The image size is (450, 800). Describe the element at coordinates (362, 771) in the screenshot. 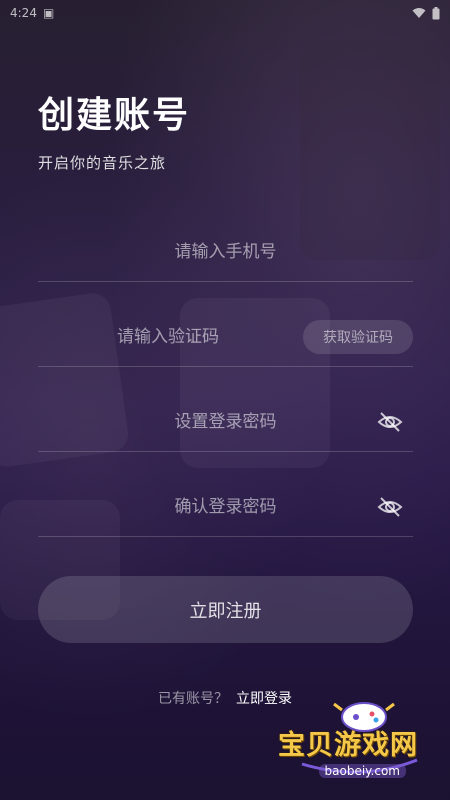

I see `watermark-url: baobeiy.com` at that location.